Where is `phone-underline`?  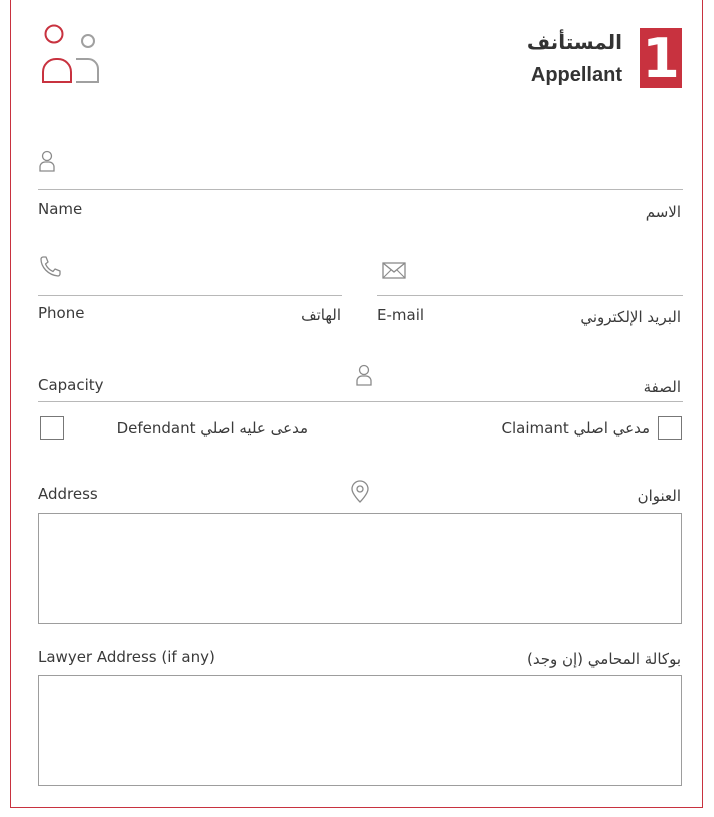
phone-underline is located at coordinates (190, 295).